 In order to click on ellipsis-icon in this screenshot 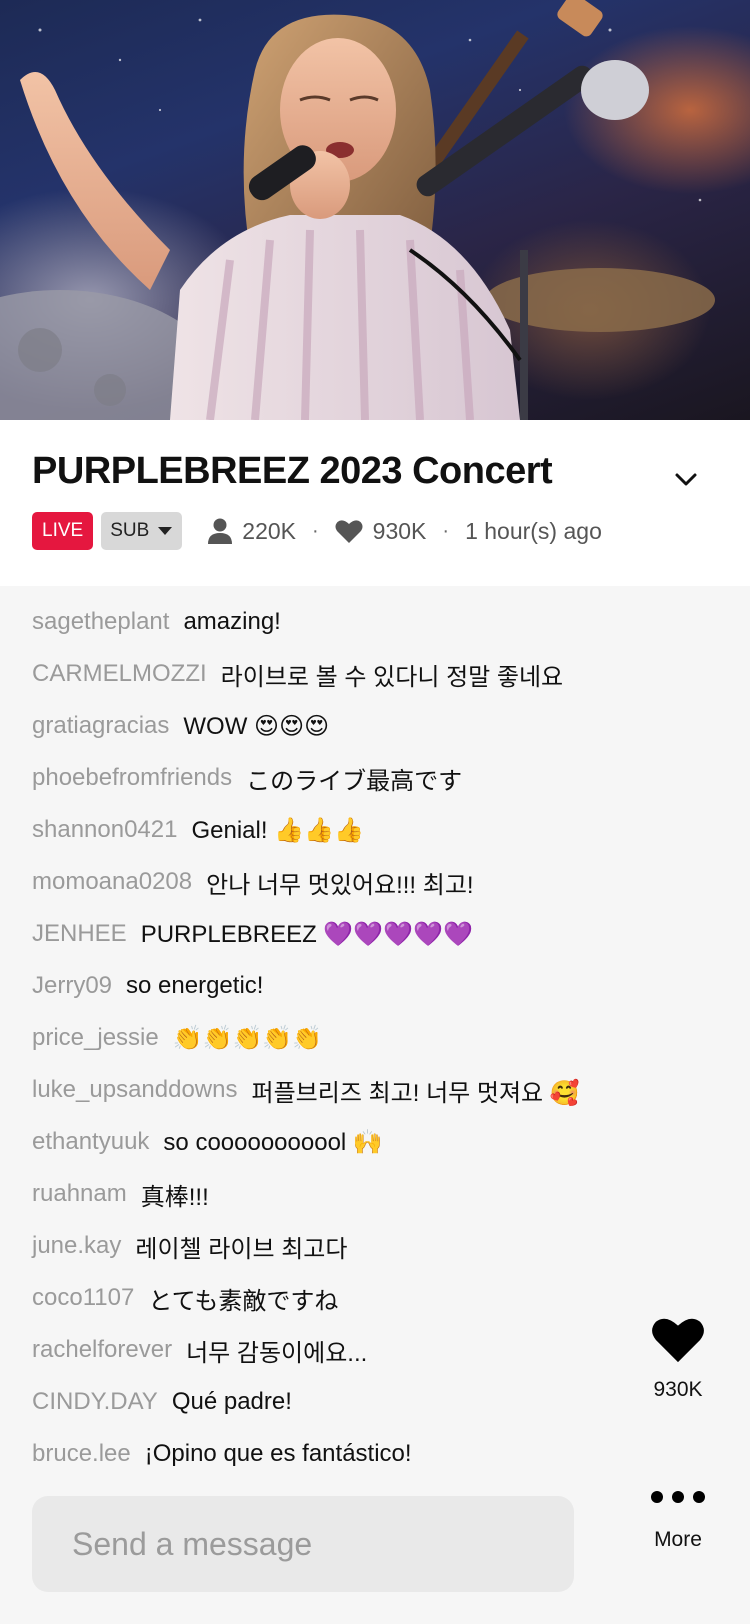, I will do `click(678, 1497)`.